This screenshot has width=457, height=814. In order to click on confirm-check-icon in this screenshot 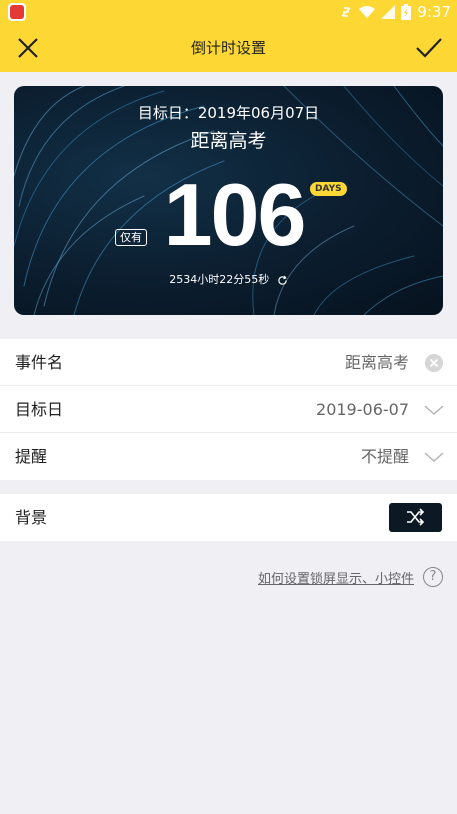, I will do `click(429, 48)`.